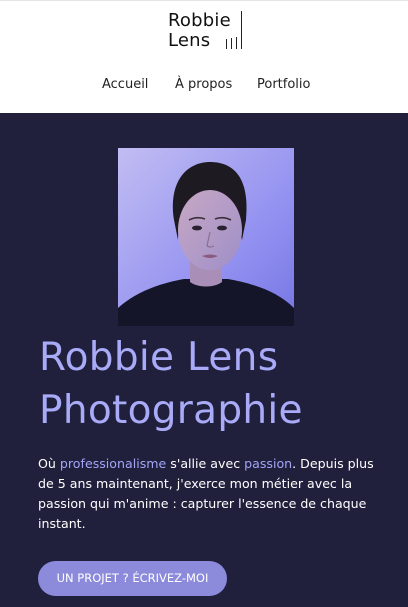  Describe the element at coordinates (206, 237) in the screenshot. I see `portrait-photo` at that location.